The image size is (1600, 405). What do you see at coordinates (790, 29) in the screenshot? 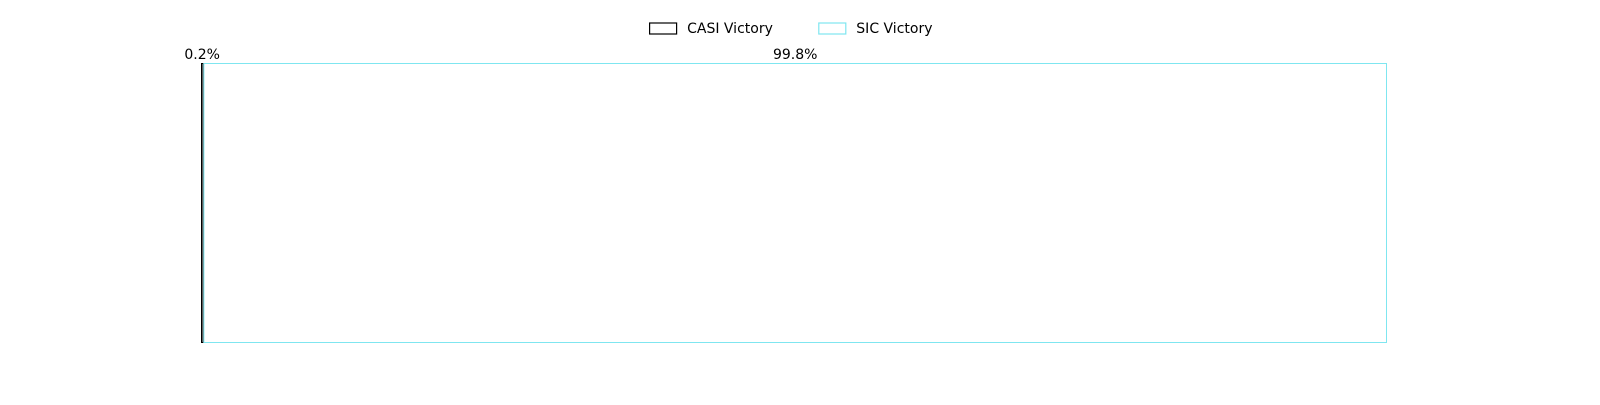
I see `legend: CASI Victory SIC Victory` at bounding box center [790, 29].